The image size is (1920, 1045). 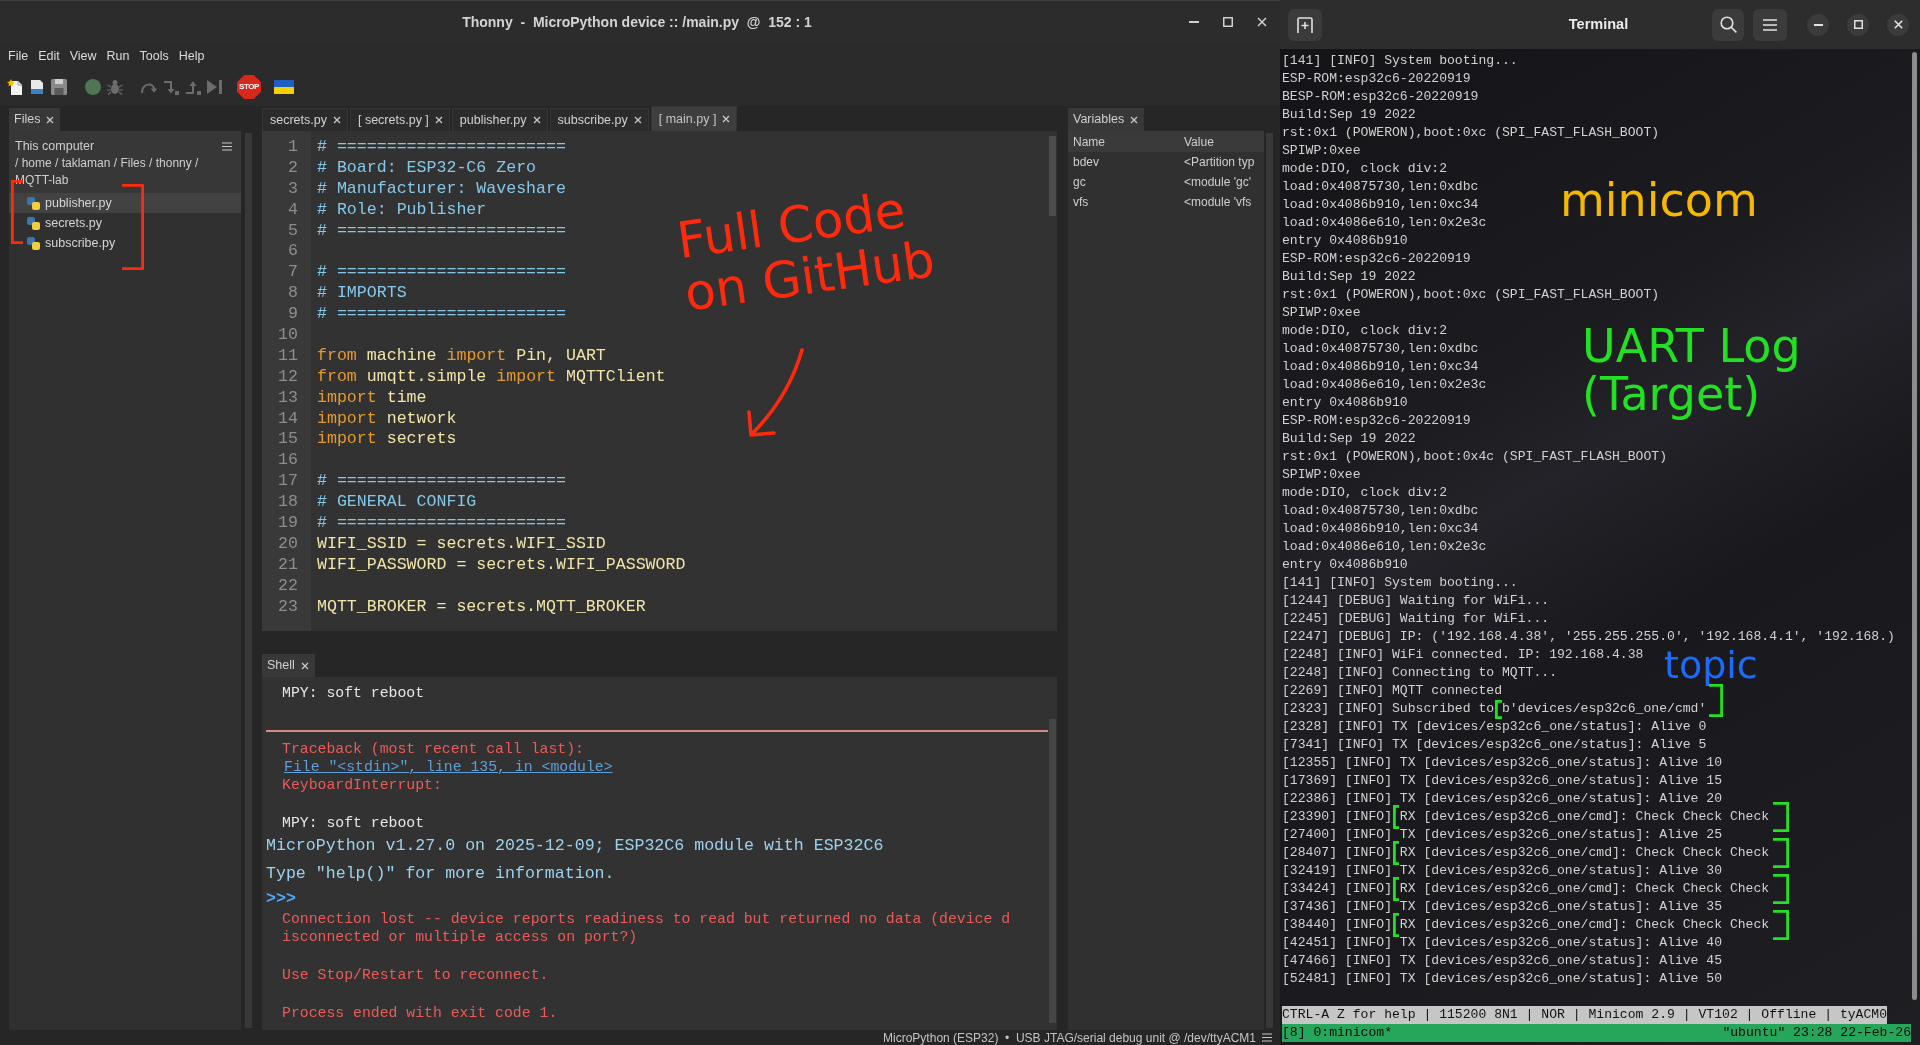 I want to click on window-title: Thonny - MicroPython device :: /main.py @ 152 : 1, so click(x=637, y=22).